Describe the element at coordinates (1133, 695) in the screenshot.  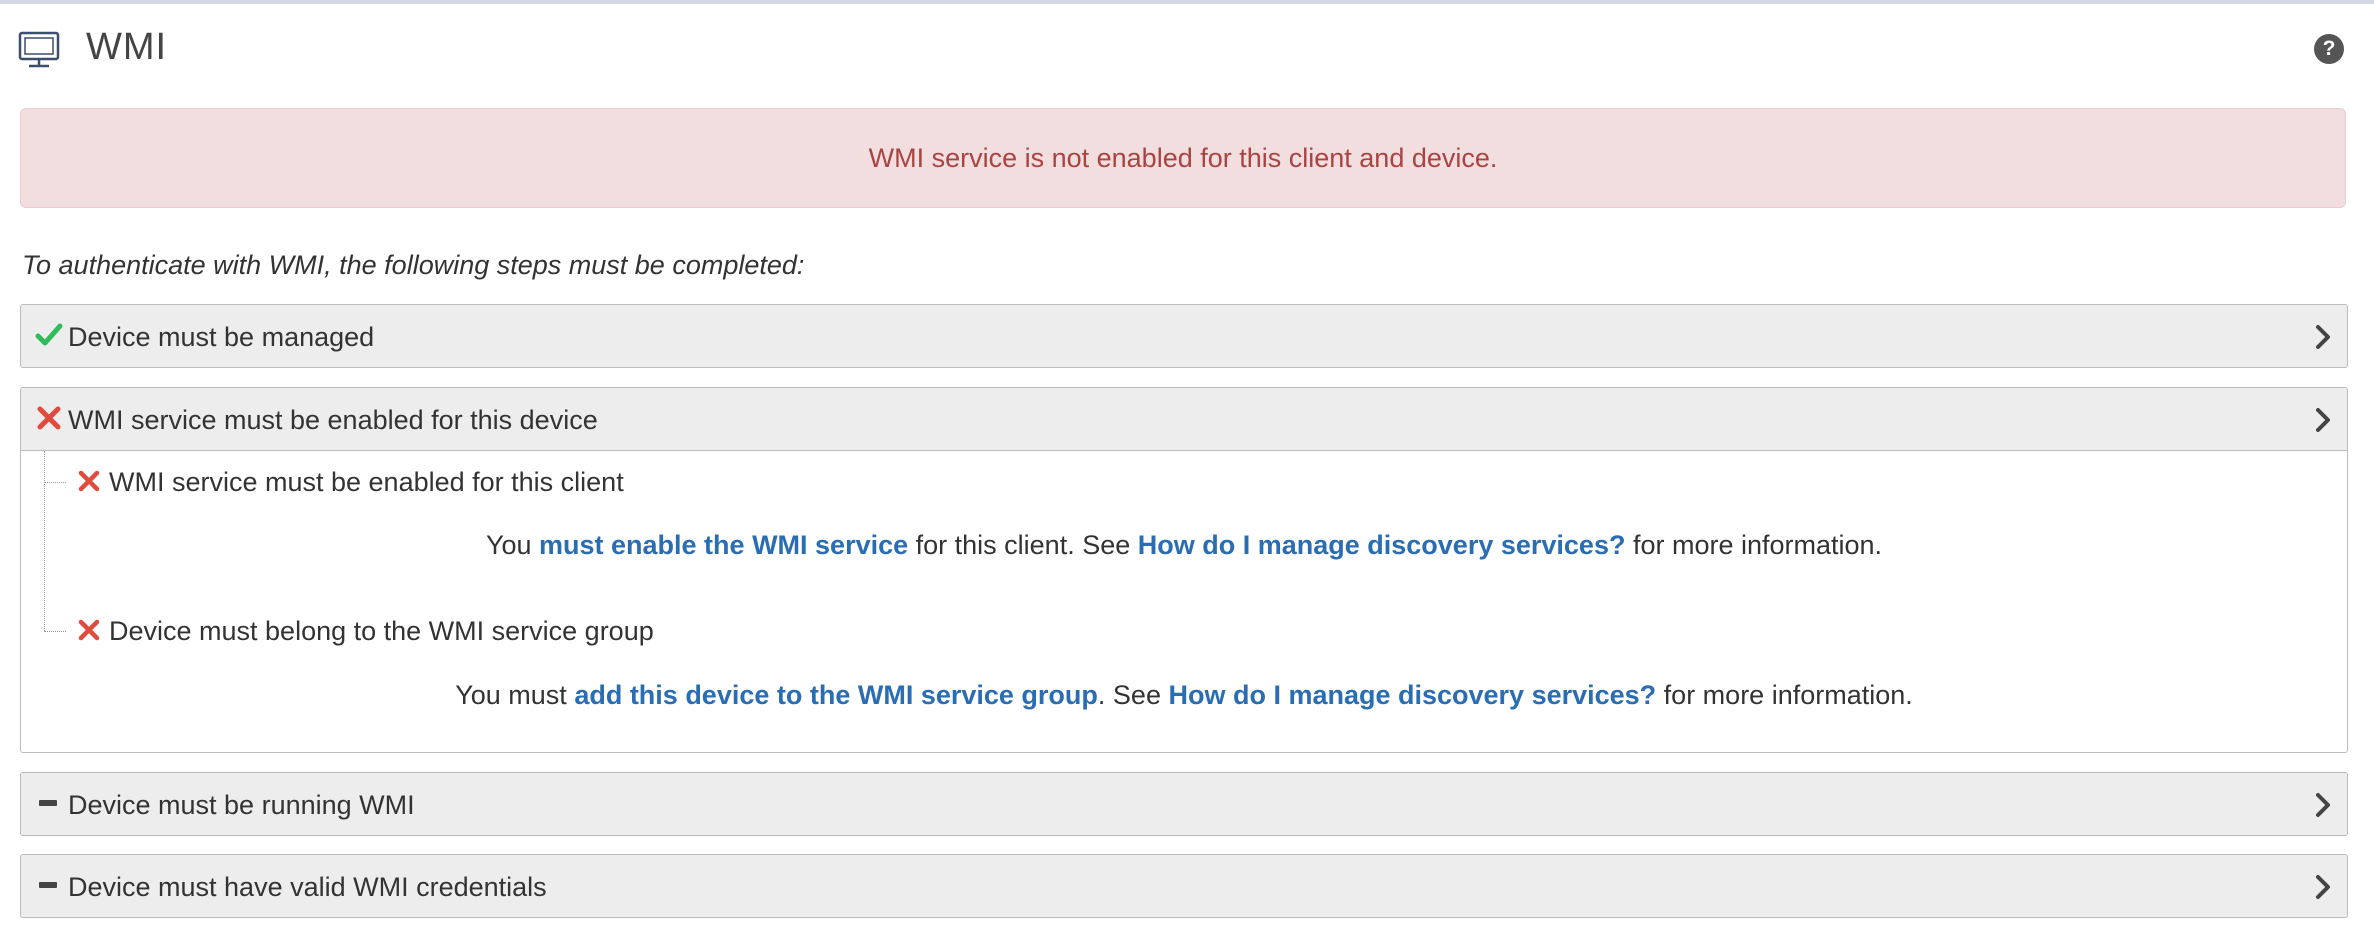
I see `description-text: . See` at that location.